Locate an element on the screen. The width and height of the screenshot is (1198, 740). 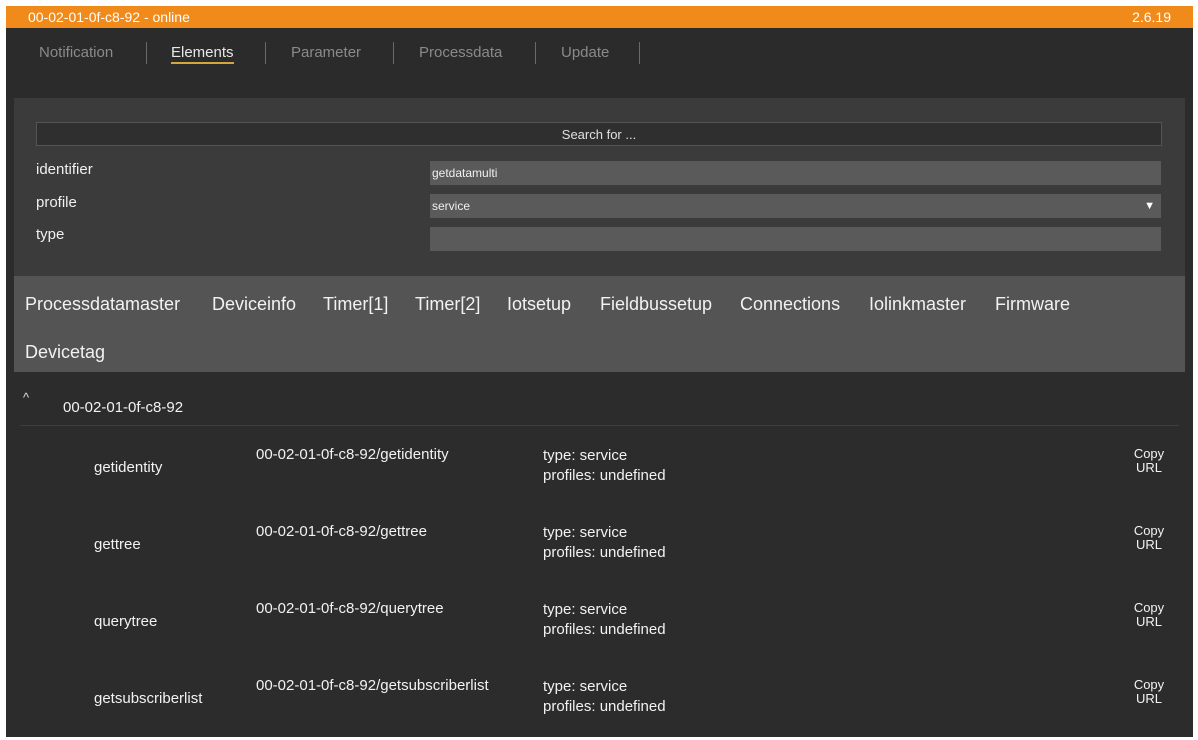
profile-selected-value: service is located at coordinates (451, 206).